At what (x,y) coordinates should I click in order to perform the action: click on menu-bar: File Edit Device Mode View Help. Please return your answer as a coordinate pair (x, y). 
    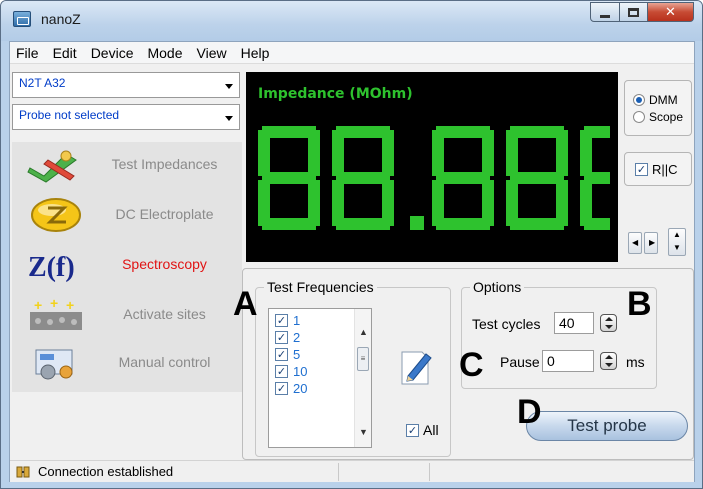
    Looking at the image, I should click on (352, 53).